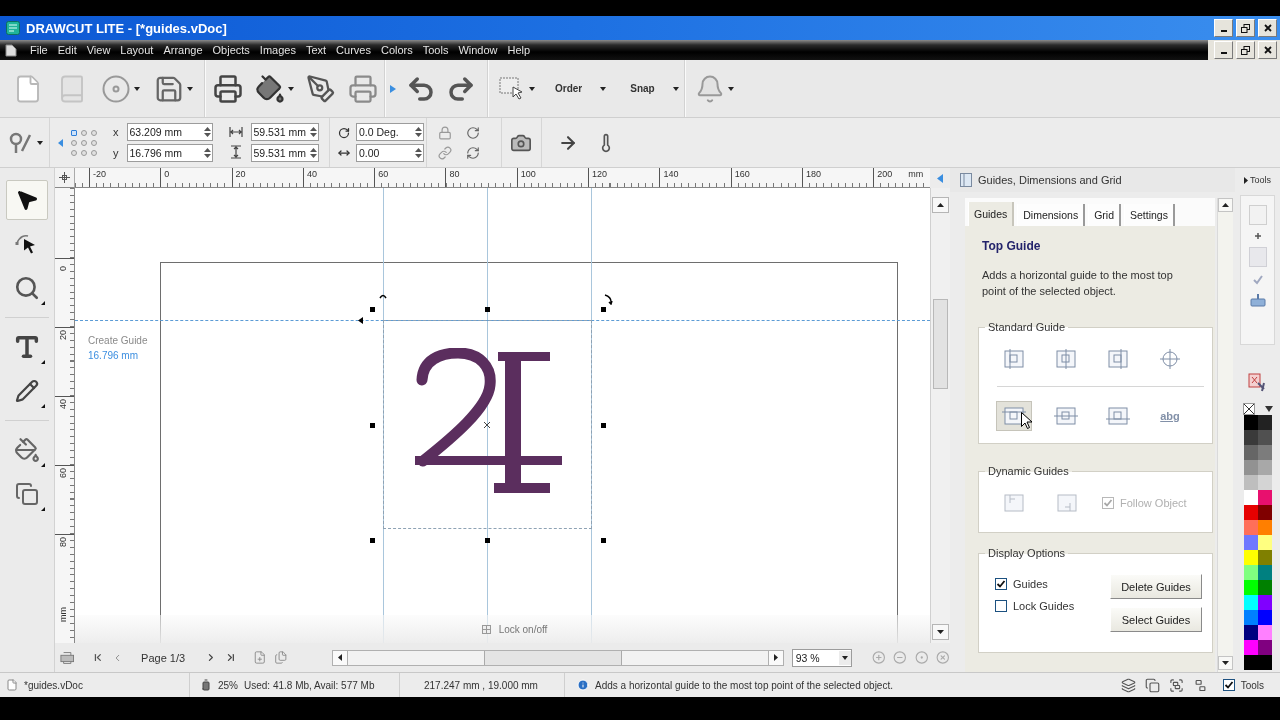  What do you see at coordinates (445, 132) in the screenshot?
I see `lock-icon` at bounding box center [445, 132].